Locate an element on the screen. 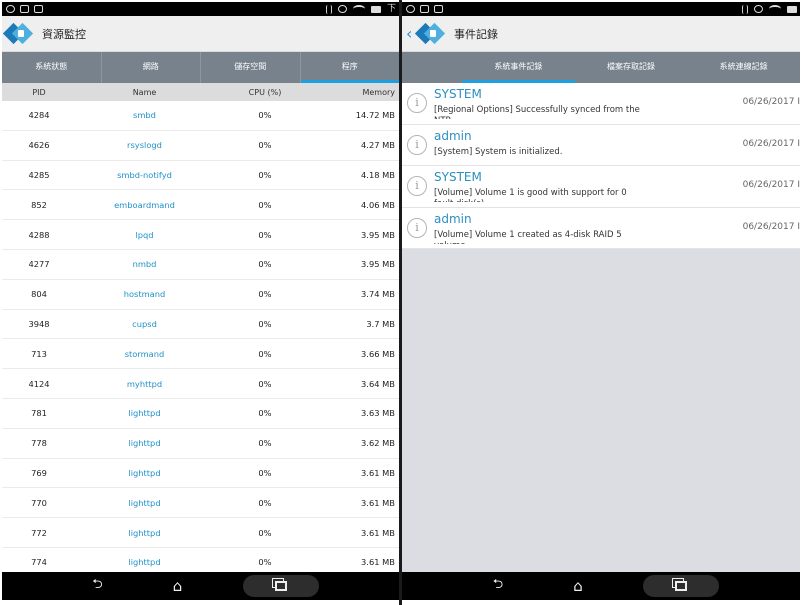 The image size is (804, 605). table-row: 804 hostmand 0% 3.74 MB is located at coordinates (200, 295).